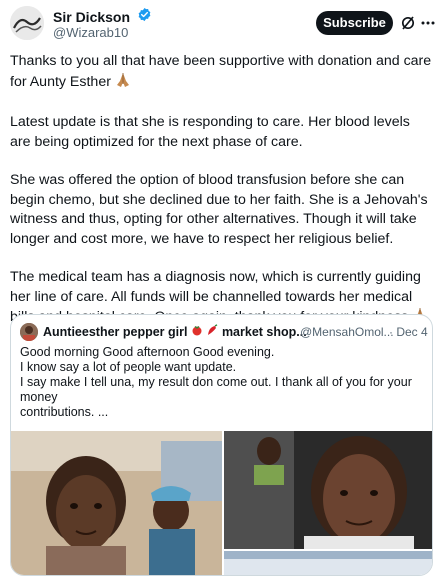  I want to click on quoted-tweet-date: · Dec 4, so click(408, 332).